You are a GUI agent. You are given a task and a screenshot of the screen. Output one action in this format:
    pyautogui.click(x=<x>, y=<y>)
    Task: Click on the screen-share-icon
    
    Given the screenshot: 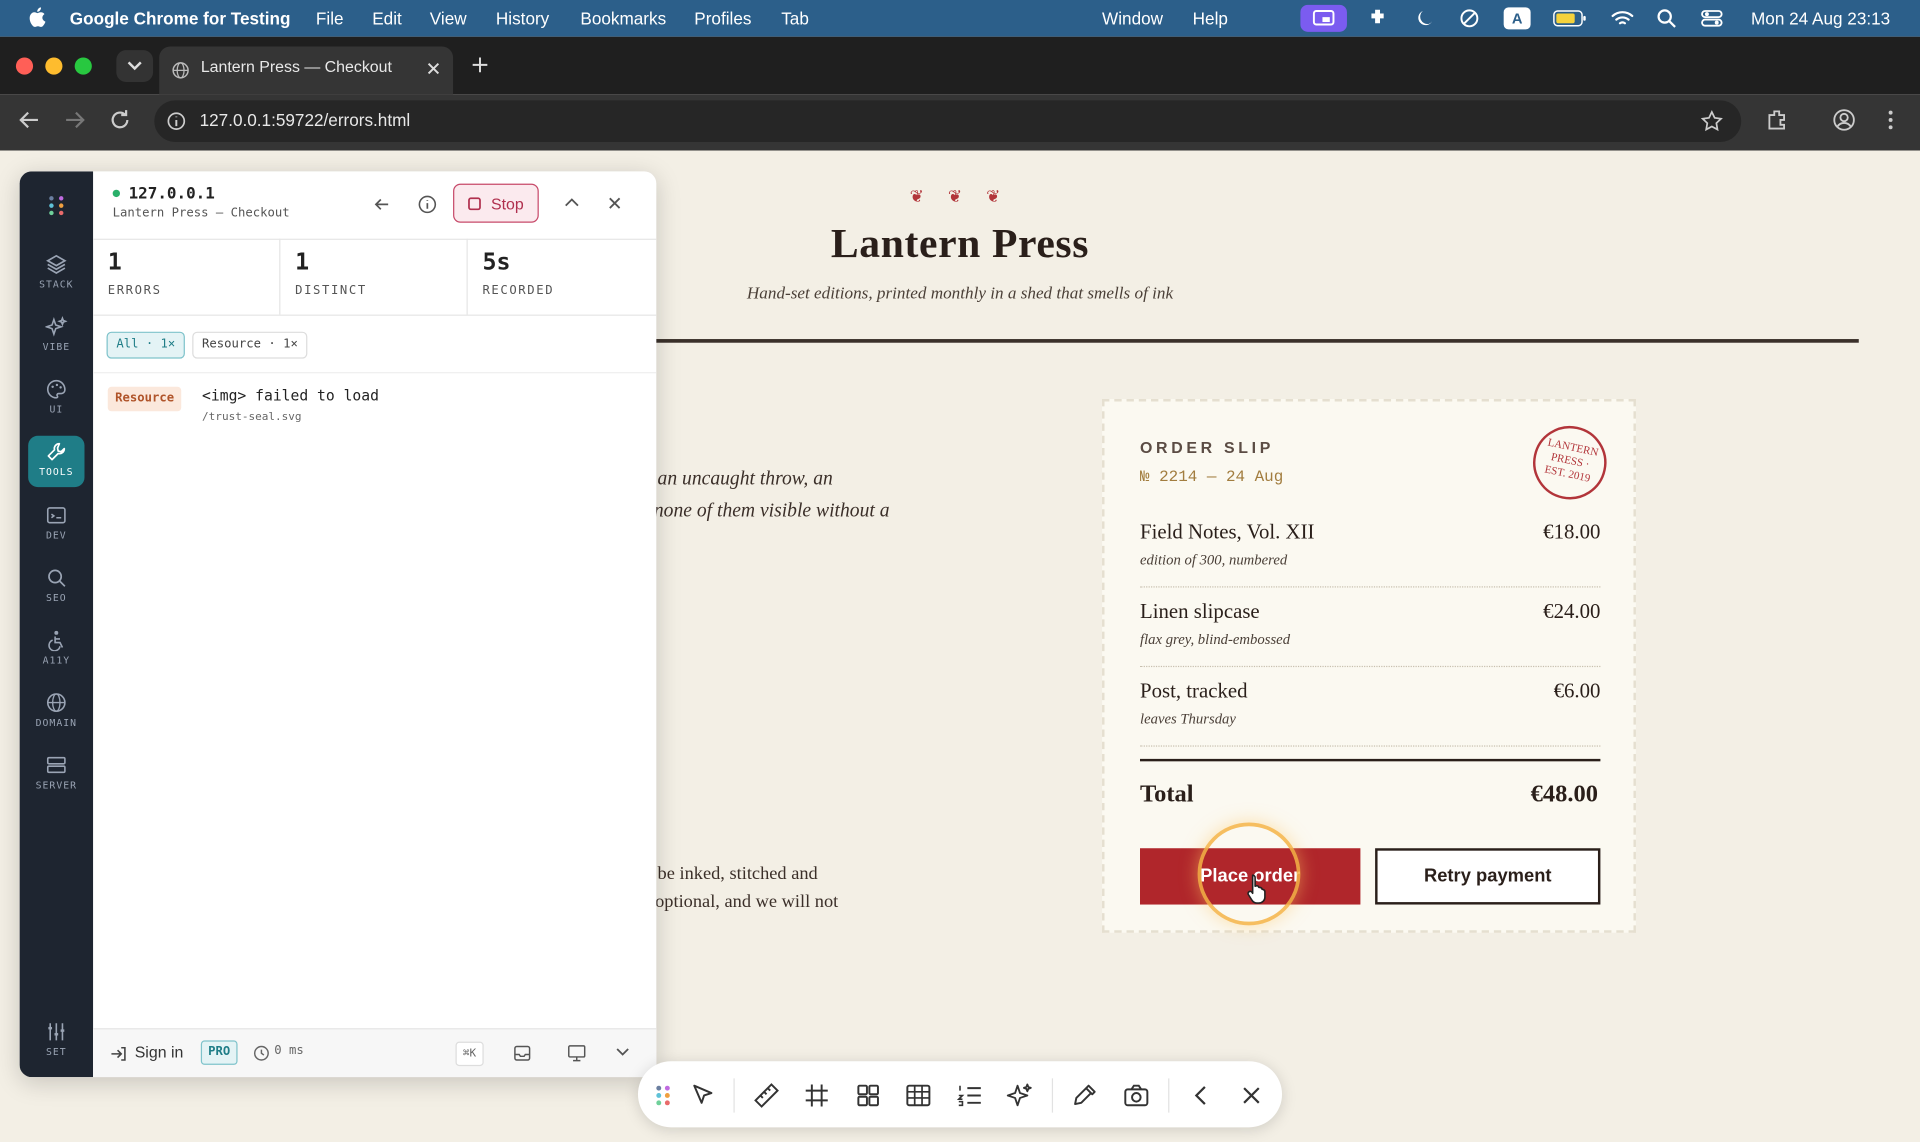 What is the action you would take?
    pyautogui.click(x=1323, y=18)
    